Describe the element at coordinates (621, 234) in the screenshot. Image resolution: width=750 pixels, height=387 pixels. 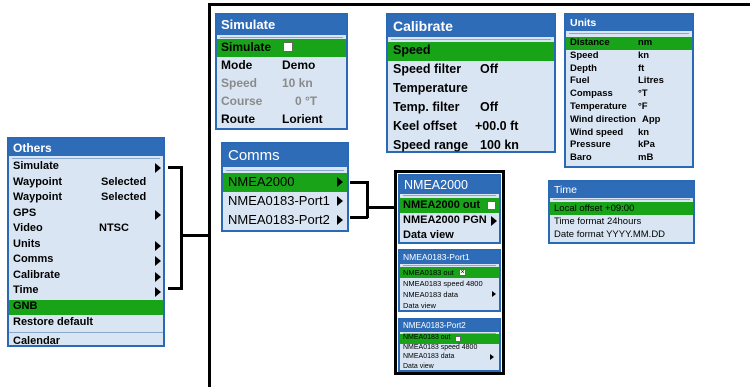
I see `time-date-format: Date format YYYY.MM.DD` at that location.